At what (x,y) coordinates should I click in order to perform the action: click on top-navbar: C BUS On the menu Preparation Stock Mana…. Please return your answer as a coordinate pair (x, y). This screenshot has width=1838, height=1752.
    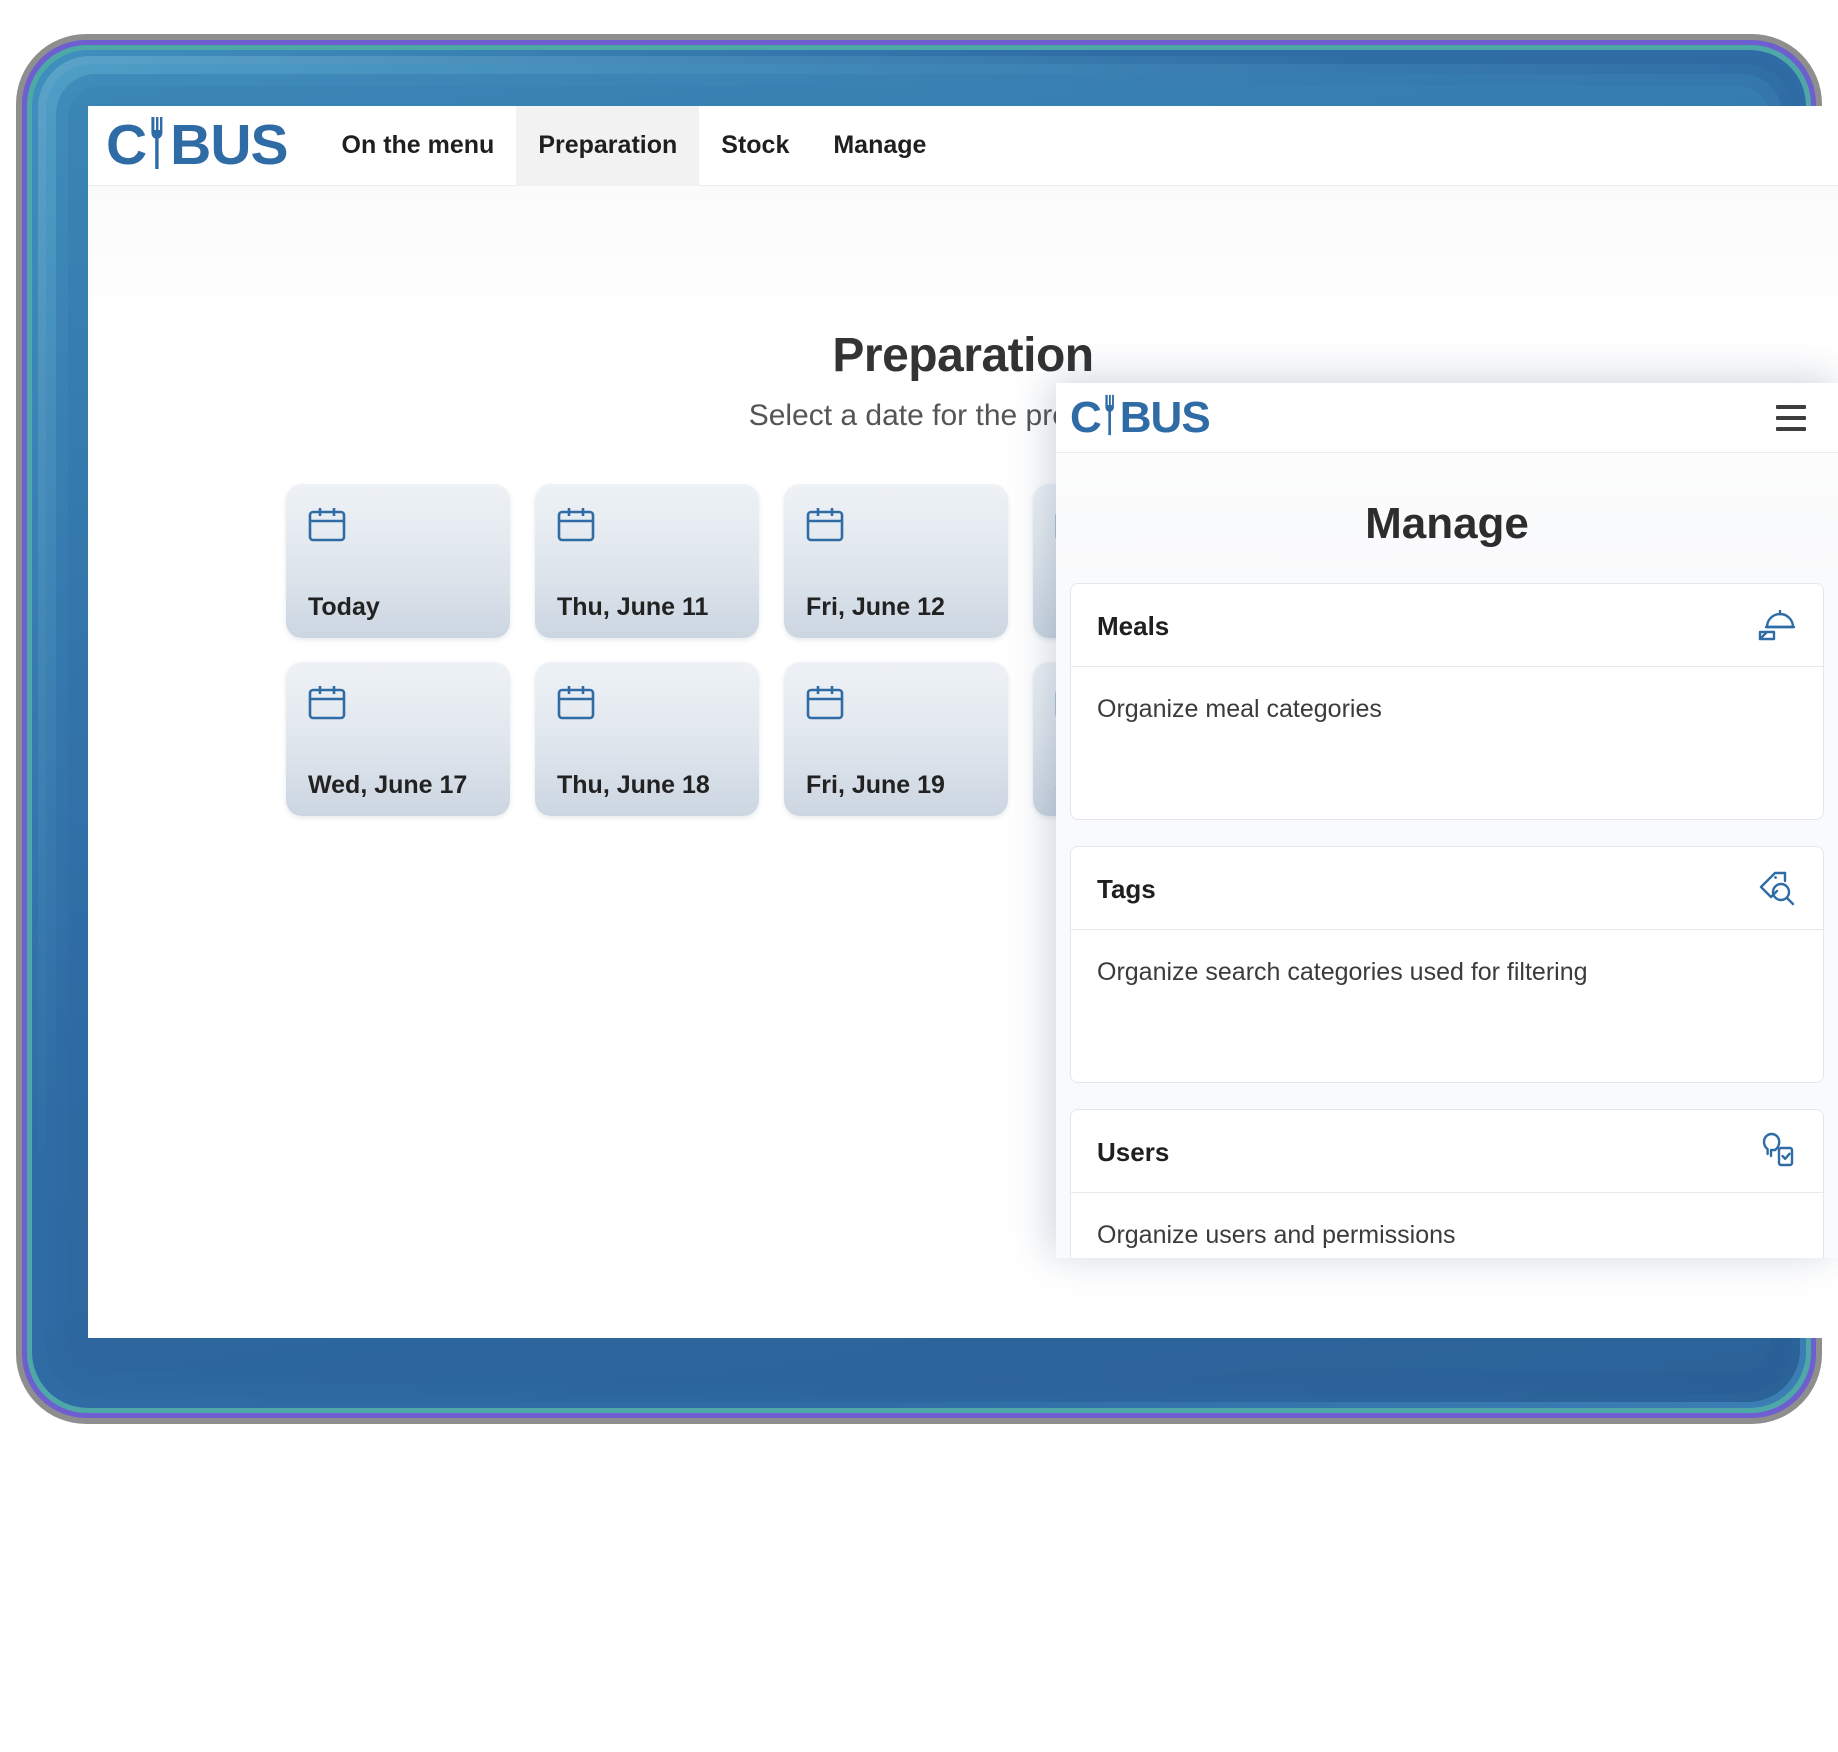
    Looking at the image, I should click on (963, 146).